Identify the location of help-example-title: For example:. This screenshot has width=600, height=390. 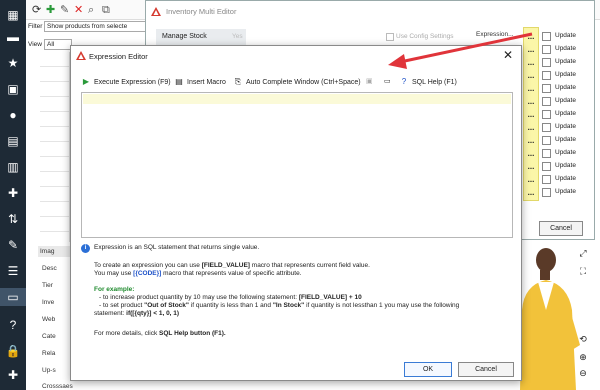
(114, 289).